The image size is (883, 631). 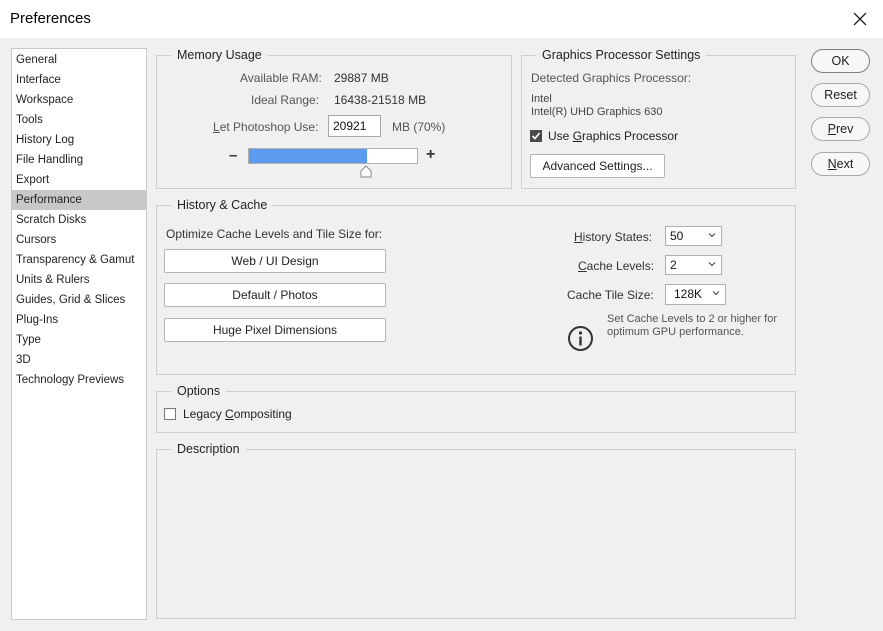 What do you see at coordinates (79, 120) in the screenshot?
I see `sidebar-item-tools: Tools` at bounding box center [79, 120].